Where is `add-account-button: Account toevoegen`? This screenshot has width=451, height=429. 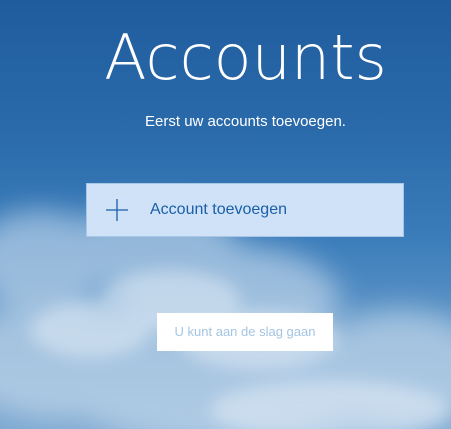
add-account-button: Account toevoegen is located at coordinates (245, 210).